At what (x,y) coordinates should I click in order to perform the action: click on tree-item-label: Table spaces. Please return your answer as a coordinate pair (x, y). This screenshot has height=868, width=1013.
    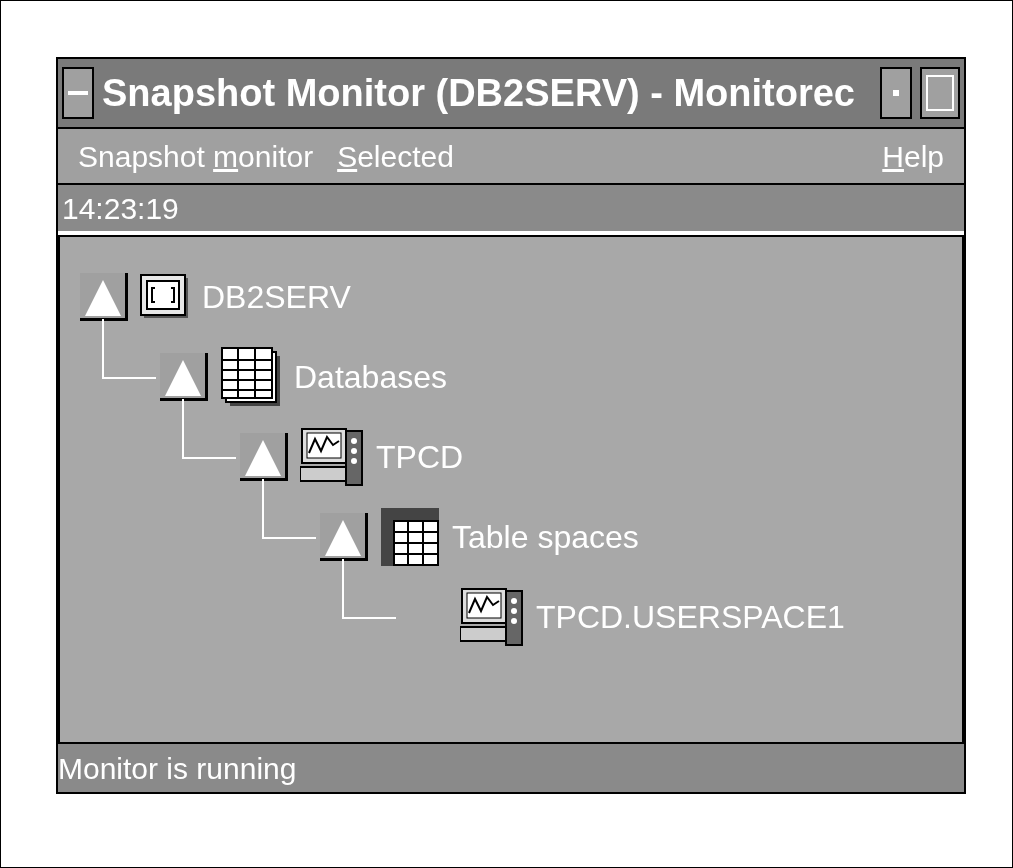
    Looking at the image, I should click on (545, 537).